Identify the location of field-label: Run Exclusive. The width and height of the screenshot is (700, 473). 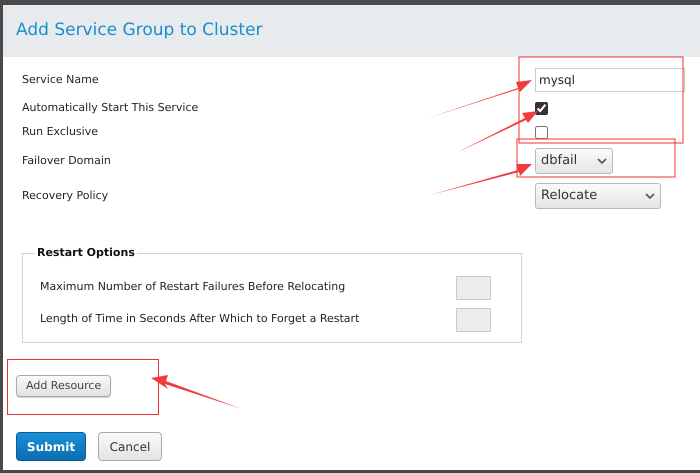
(60, 132).